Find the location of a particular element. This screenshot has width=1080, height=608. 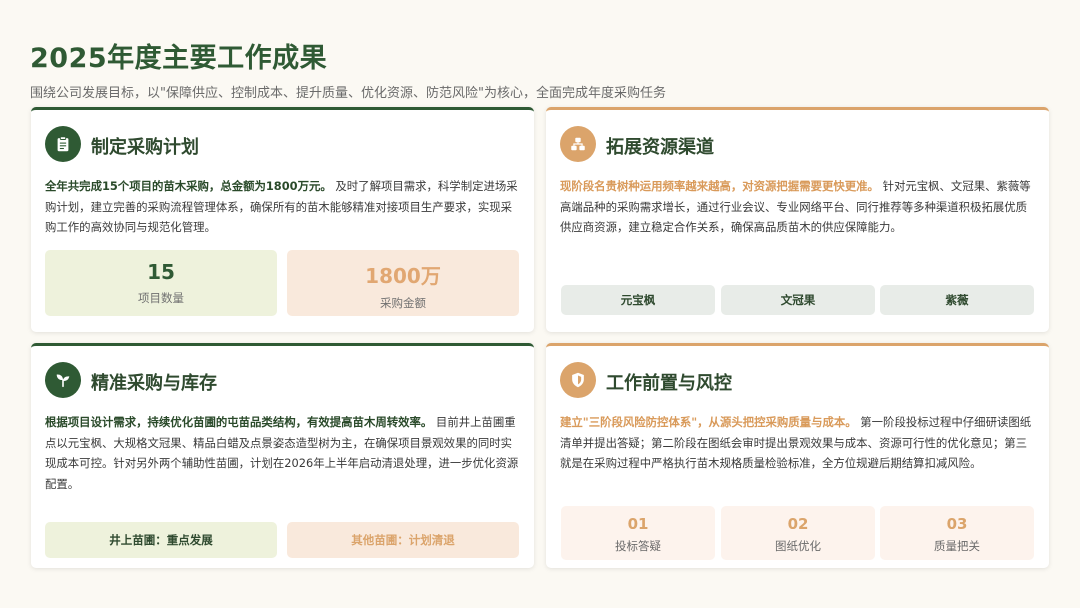

stat-project-count: 15 项目数量 is located at coordinates (161, 283).